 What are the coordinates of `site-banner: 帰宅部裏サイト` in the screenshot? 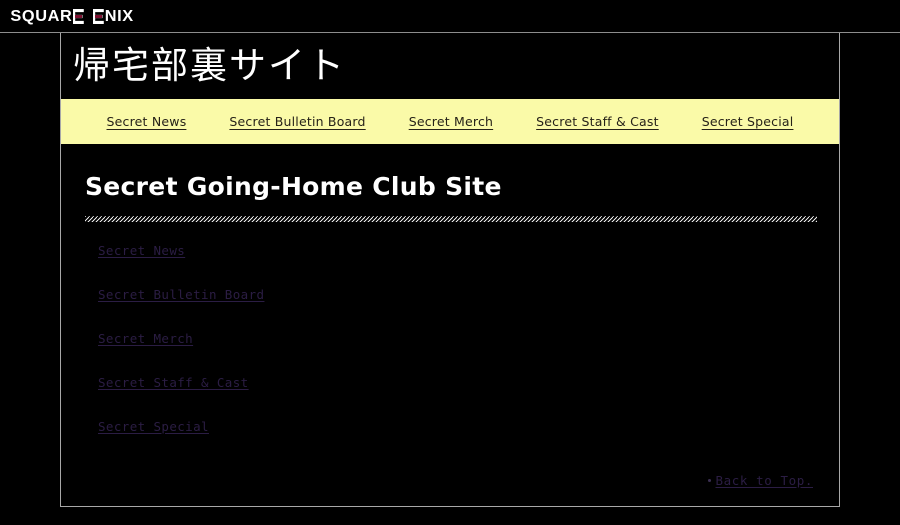 It's located at (450, 66).